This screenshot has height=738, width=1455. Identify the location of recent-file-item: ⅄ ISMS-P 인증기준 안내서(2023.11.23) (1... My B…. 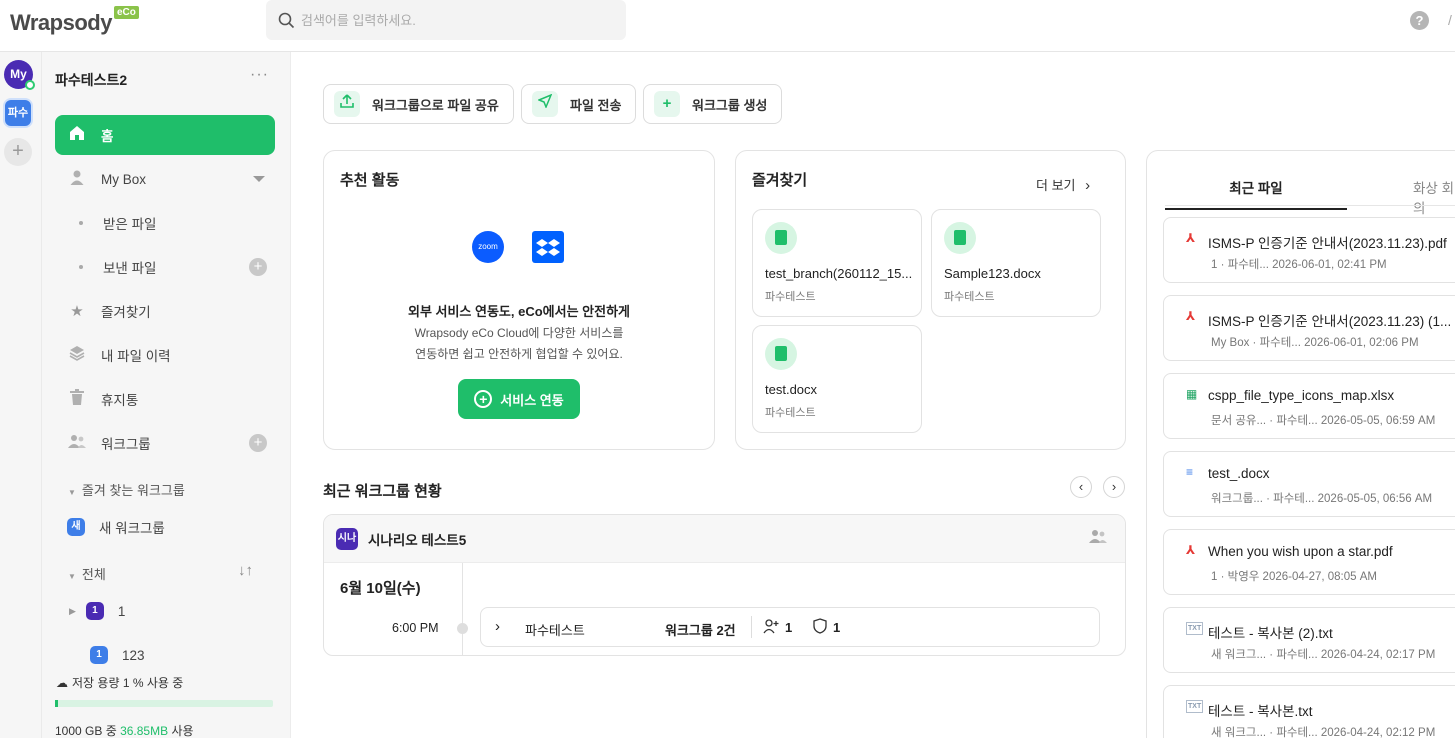
(1309, 328).